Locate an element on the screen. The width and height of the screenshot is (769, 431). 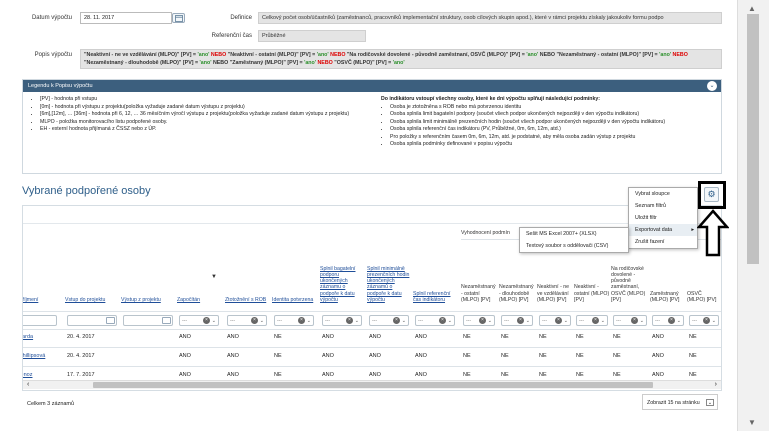
page-scroll-thumb is located at coordinates (753, 139).